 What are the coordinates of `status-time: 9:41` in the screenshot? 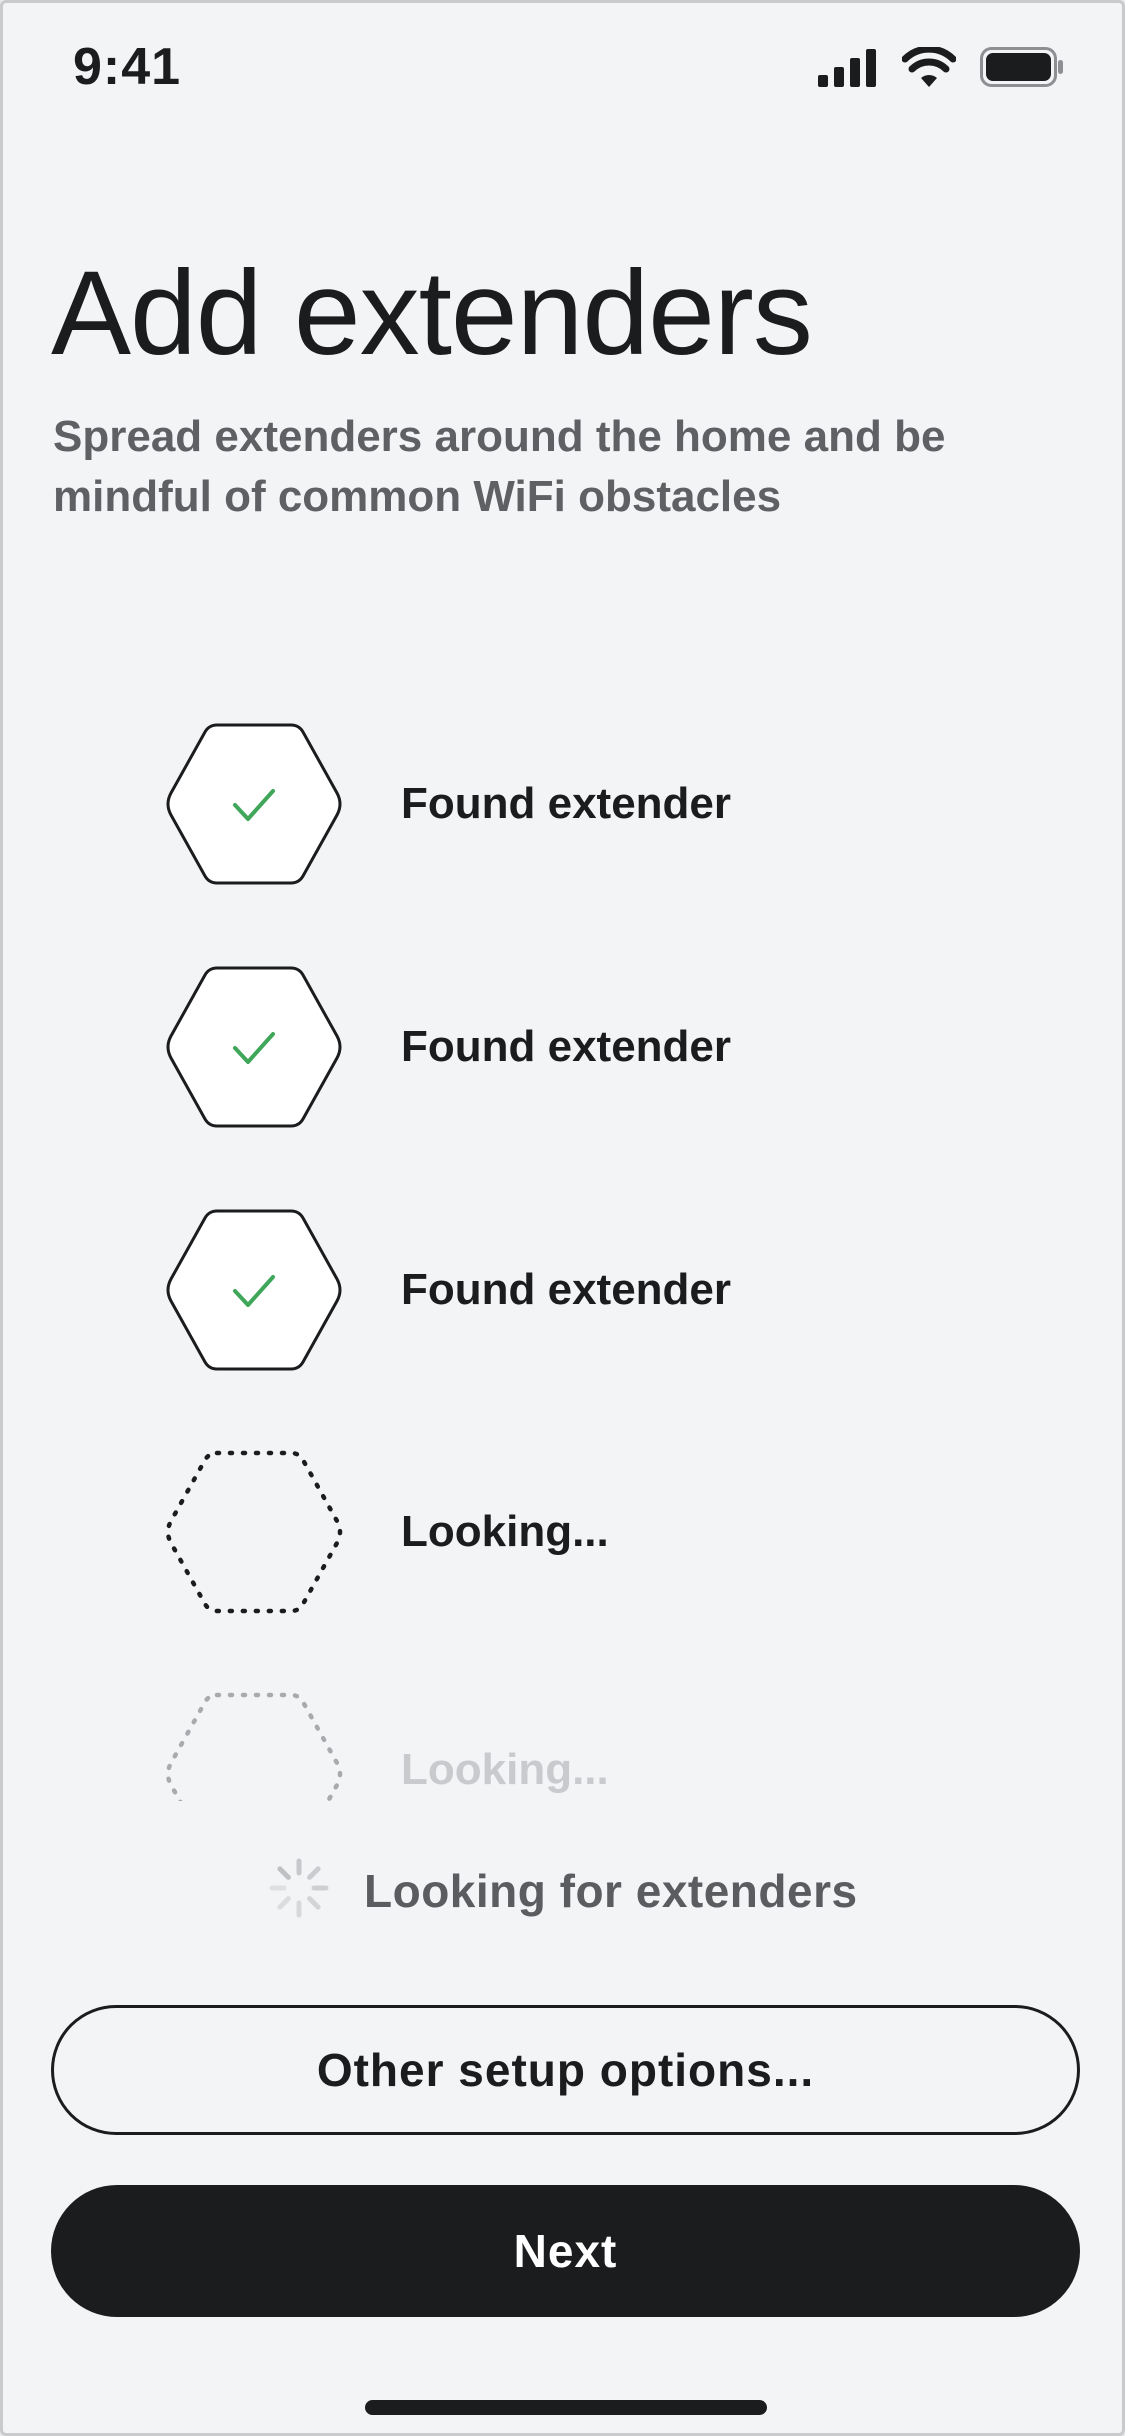 It's located at (127, 67).